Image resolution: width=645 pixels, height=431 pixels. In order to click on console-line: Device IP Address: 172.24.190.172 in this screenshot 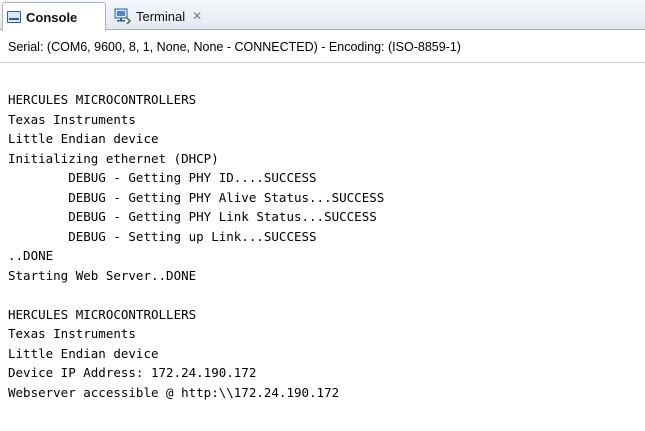, I will do `click(132, 372)`.